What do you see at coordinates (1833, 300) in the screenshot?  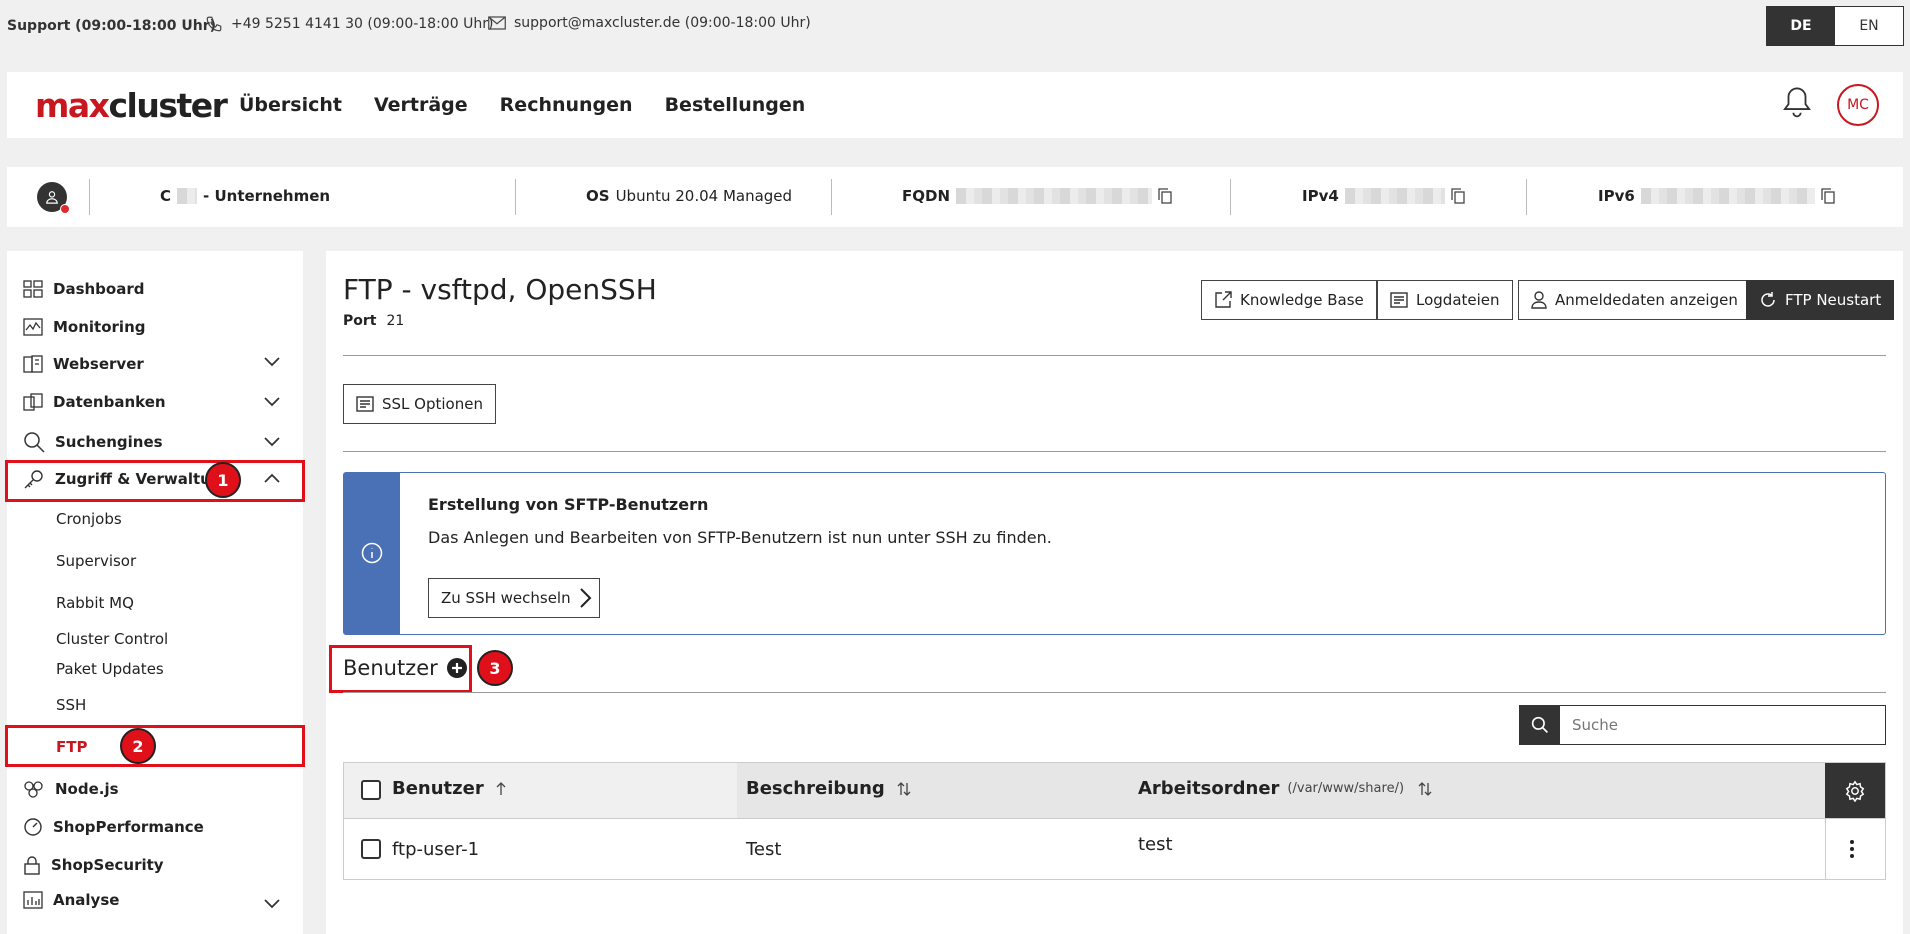 I see `ftp-neustart-label: FTP Neustart` at bounding box center [1833, 300].